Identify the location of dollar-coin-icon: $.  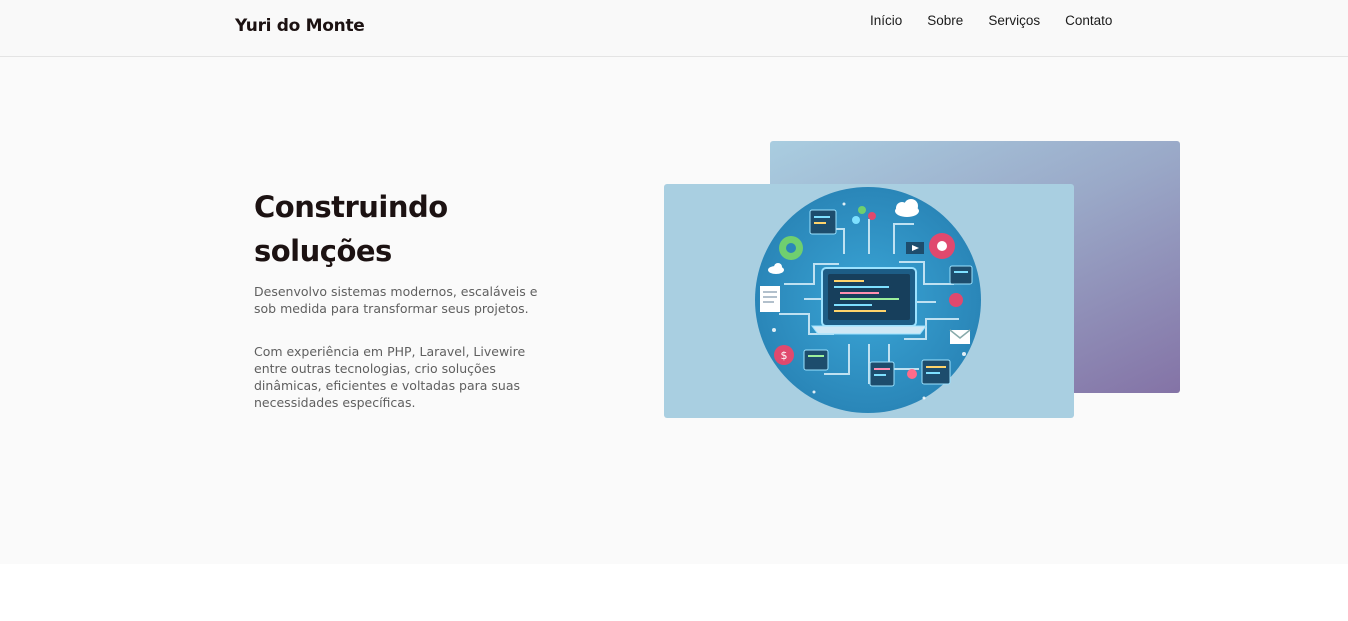
(784, 355).